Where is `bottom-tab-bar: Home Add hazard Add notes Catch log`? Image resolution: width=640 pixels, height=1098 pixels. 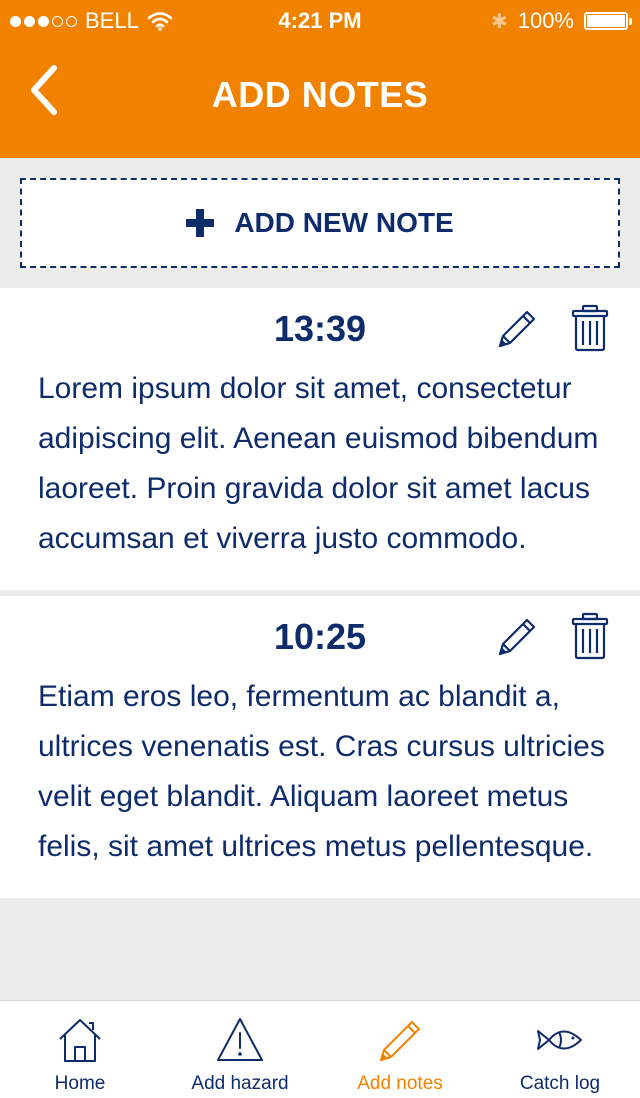 bottom-tab-bar: Home Add hazard Add notes Catch log is located at coordinates (320, 1049).